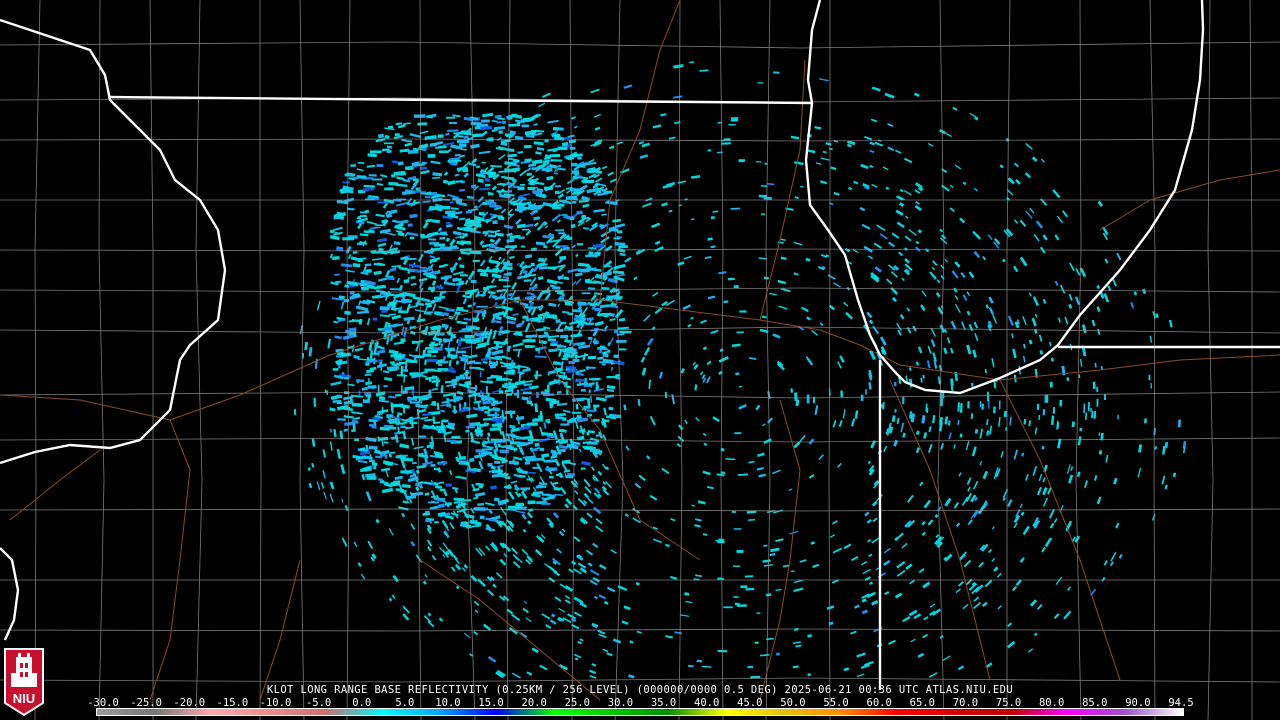 This screenshot has width=1280, height=720. What do you see at coordinates (24, 682) in the screenshot?
I see `niu-logo: NIU` at bounding box center [24, 682].